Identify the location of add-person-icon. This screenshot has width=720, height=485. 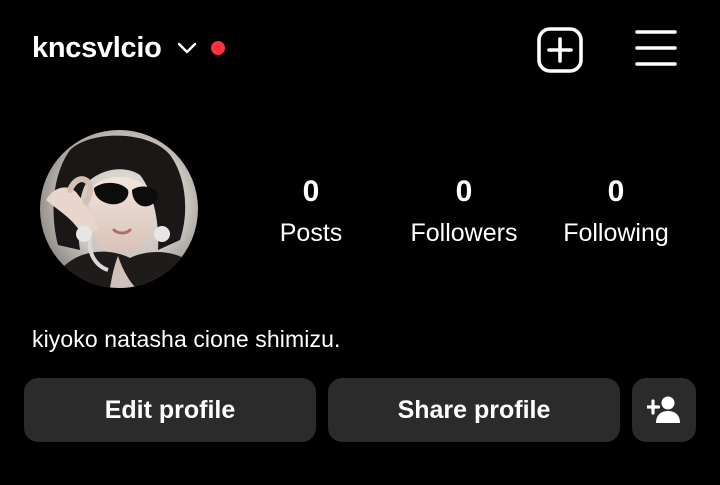
(663, 409).